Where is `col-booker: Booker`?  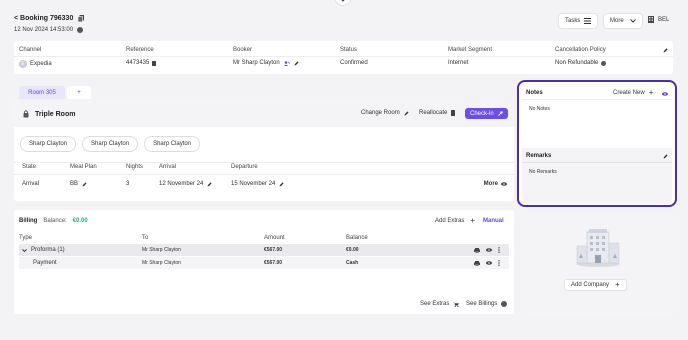 col-booker: Booker is located at coordinates (243, 50).